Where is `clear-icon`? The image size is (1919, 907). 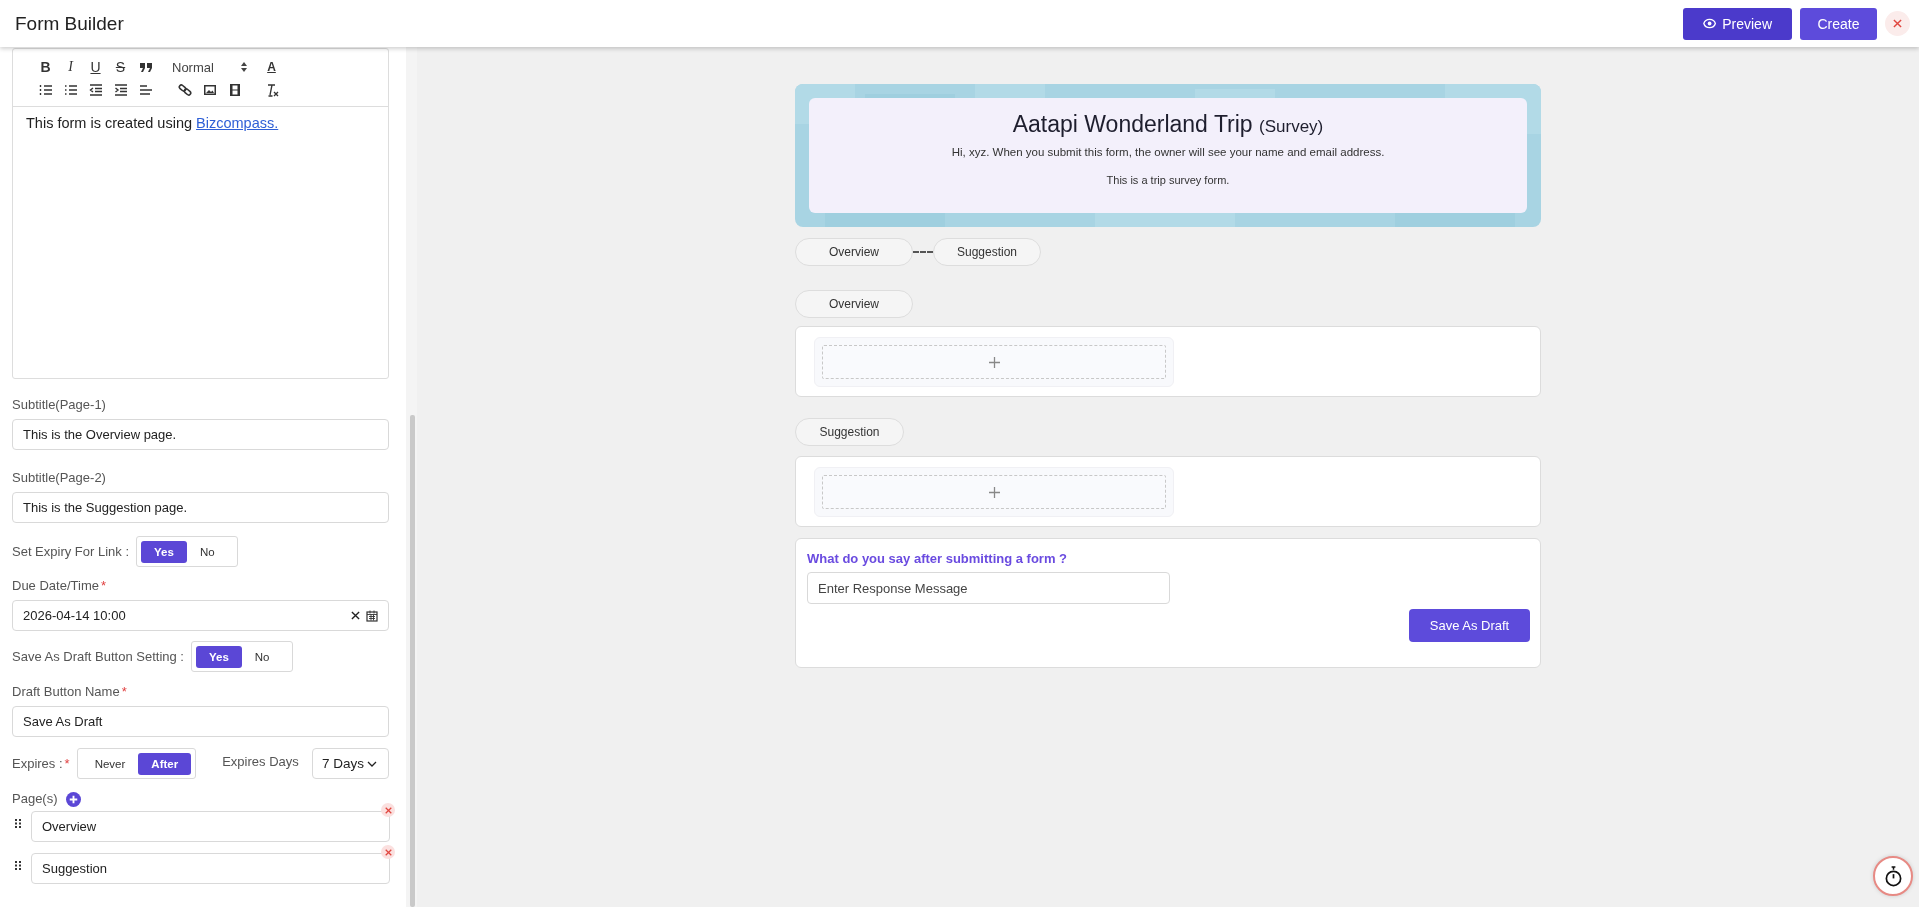
clear-icon is located at coordinates (355, 615).